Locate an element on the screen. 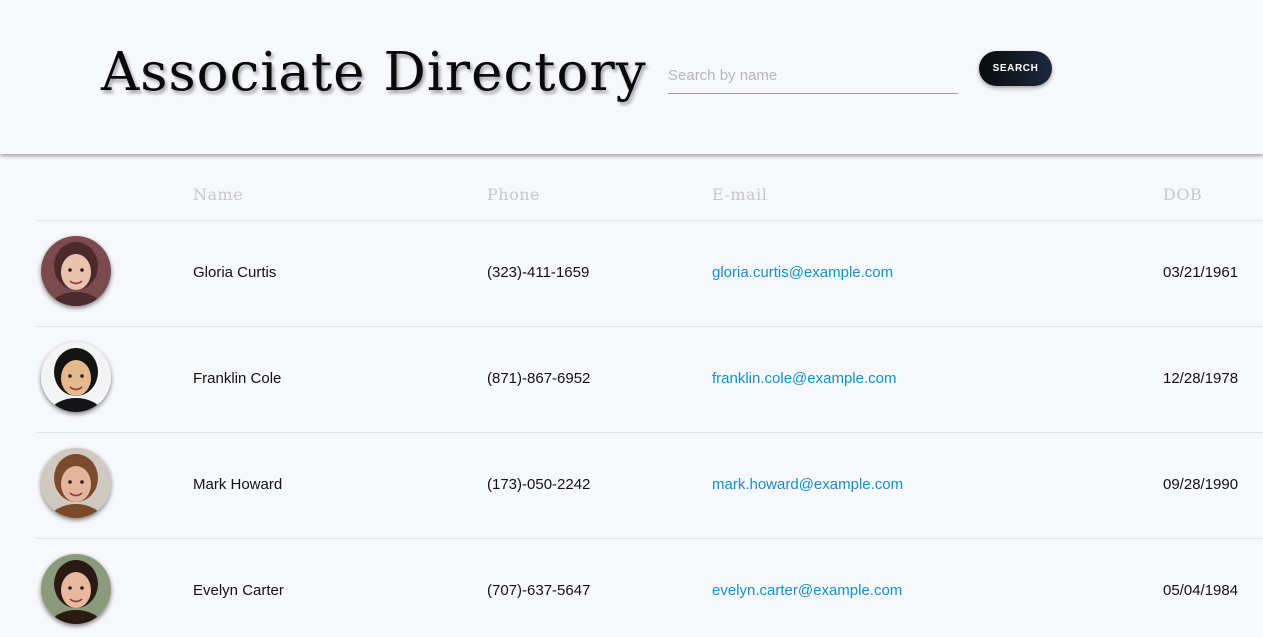  associate-dob: 03/21/1961 is located at coordinates (1201, 272).